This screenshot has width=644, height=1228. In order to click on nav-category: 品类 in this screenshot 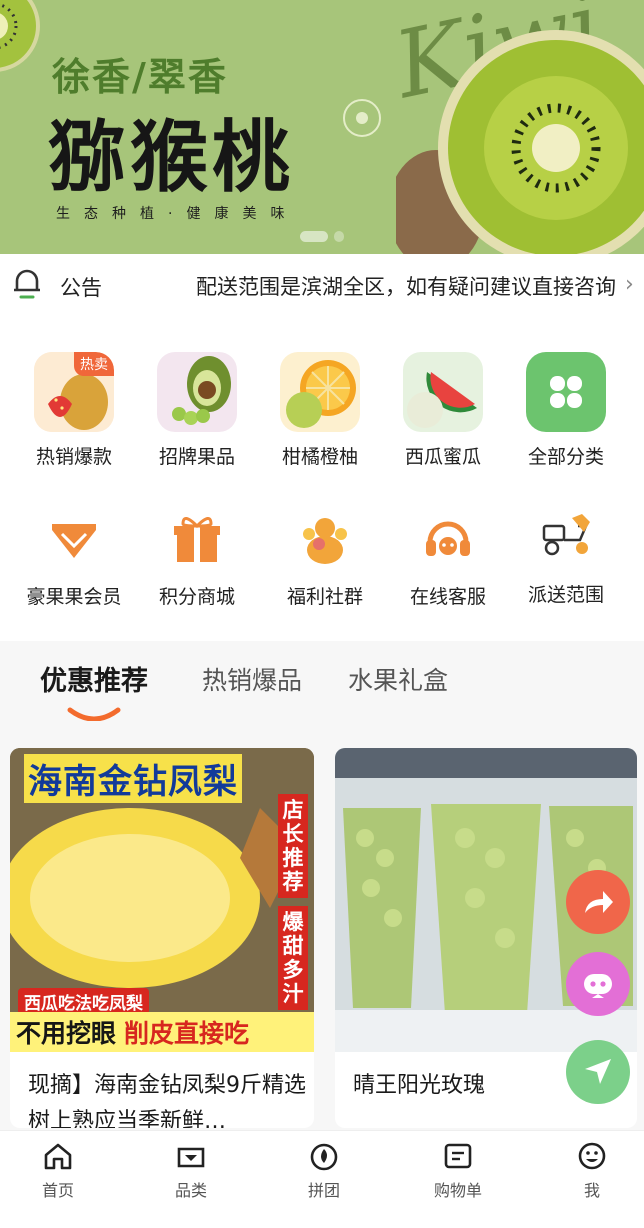, I will do `click(191, 1171)`.